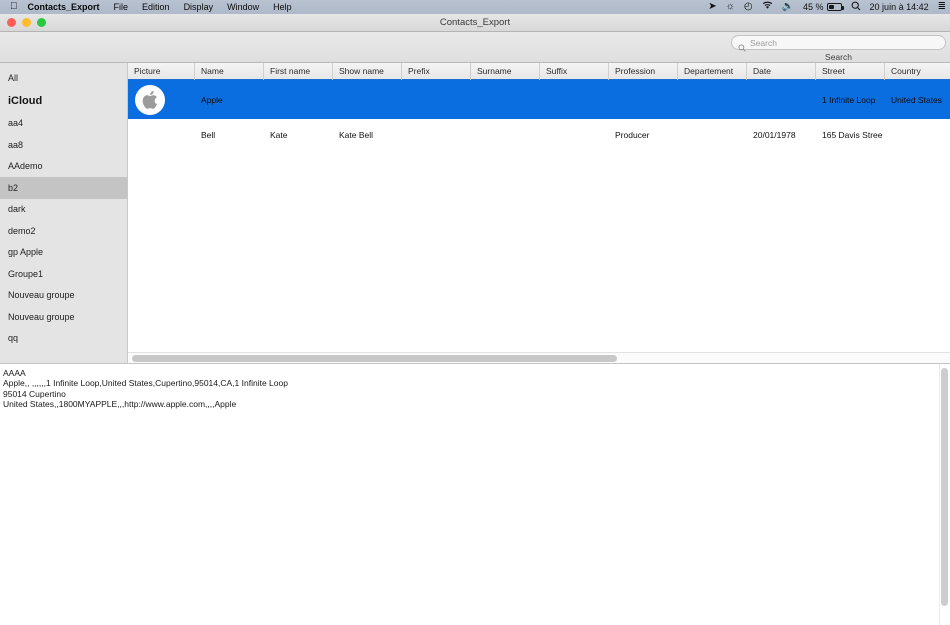  What do you see at coordinates (374, 358) in the screenshot?
I see `horizontal-scrollbar-thumb` at bounding box center [374, 358].